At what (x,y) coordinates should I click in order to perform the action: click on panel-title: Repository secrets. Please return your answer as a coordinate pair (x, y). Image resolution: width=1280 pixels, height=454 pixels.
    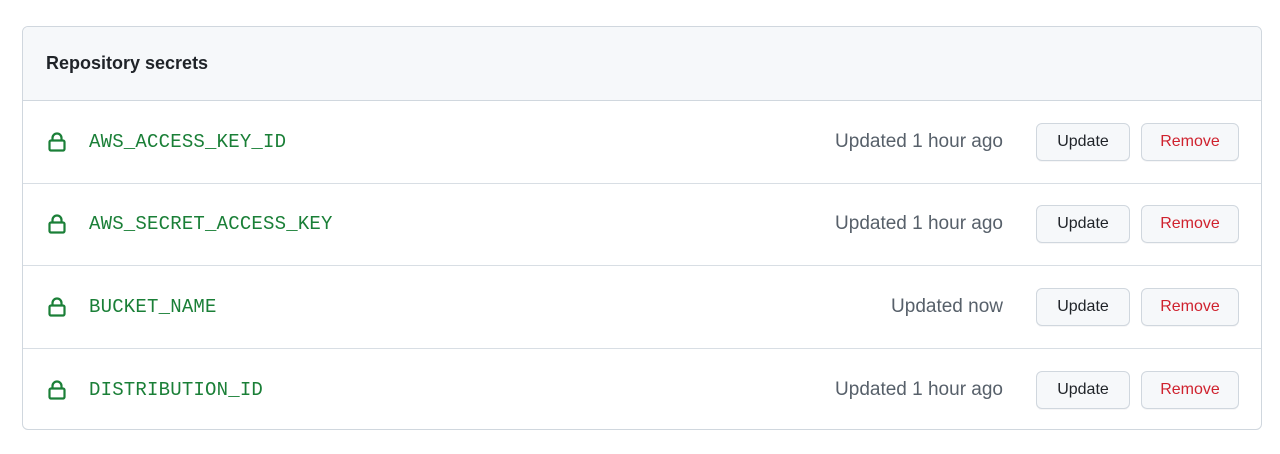
    Looking at the image, I should click on (127, 63).